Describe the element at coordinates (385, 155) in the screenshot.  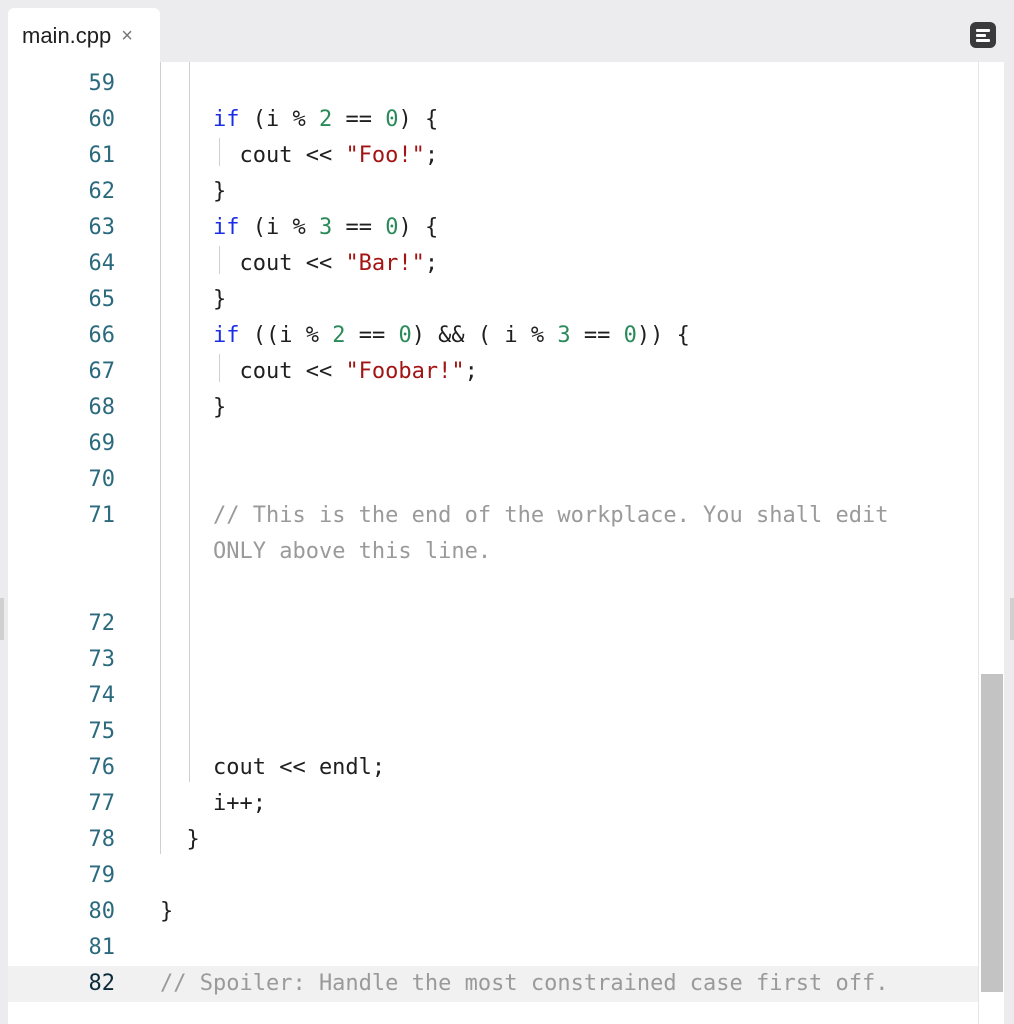
I see `string-token: "Foo!"` at that location.